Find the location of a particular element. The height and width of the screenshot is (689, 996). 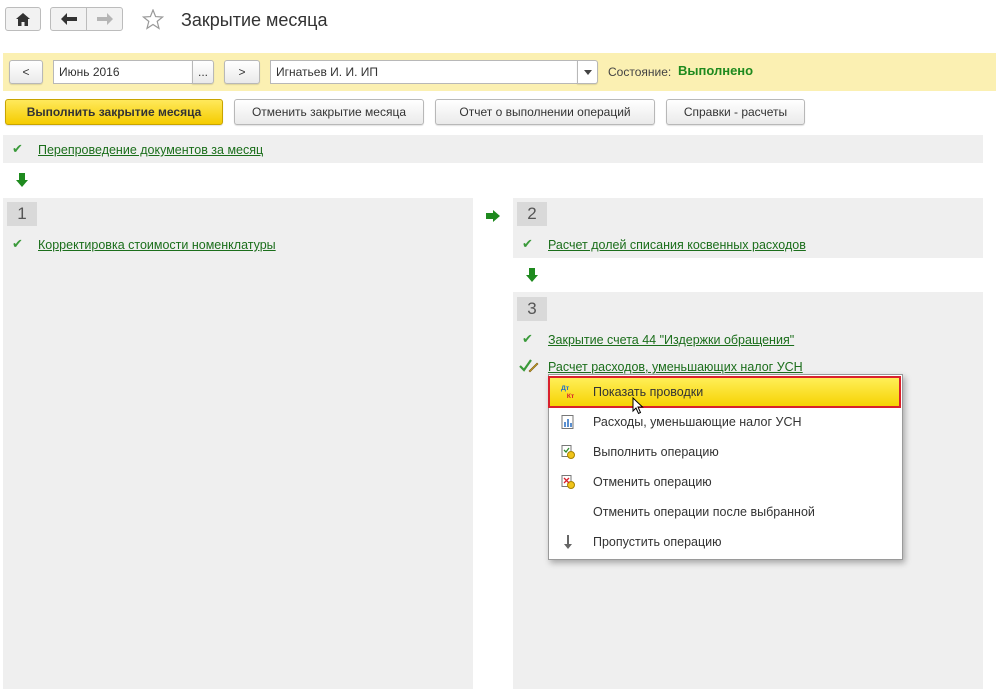

organization-value: Игнатьев И. И. ИП is located at coordinates (327, 72).